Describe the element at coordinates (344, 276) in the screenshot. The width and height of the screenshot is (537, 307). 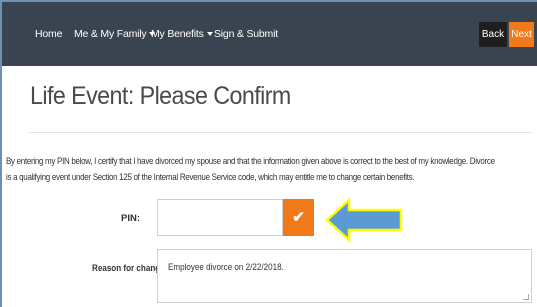
I see `reason-textarea: Employee divorce on 2/22/2018.` at that location.